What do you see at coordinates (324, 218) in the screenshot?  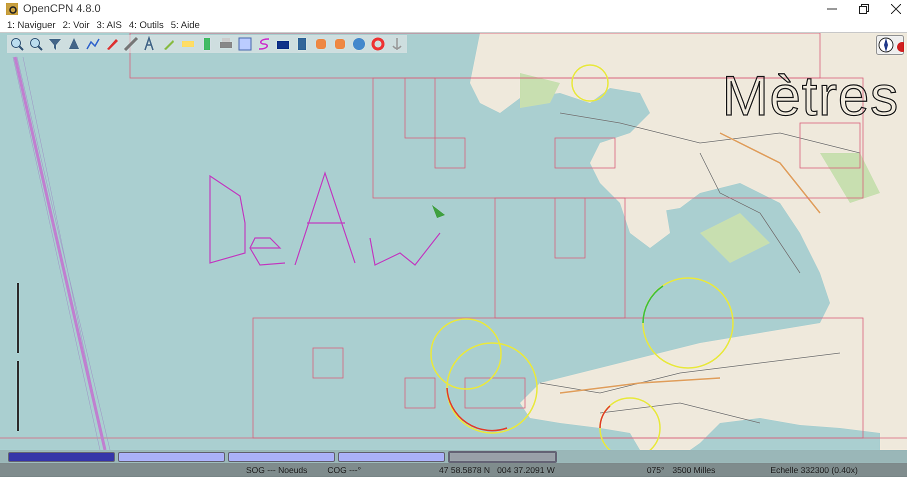 I see `route-drawing` at bounding box center [324, 218].